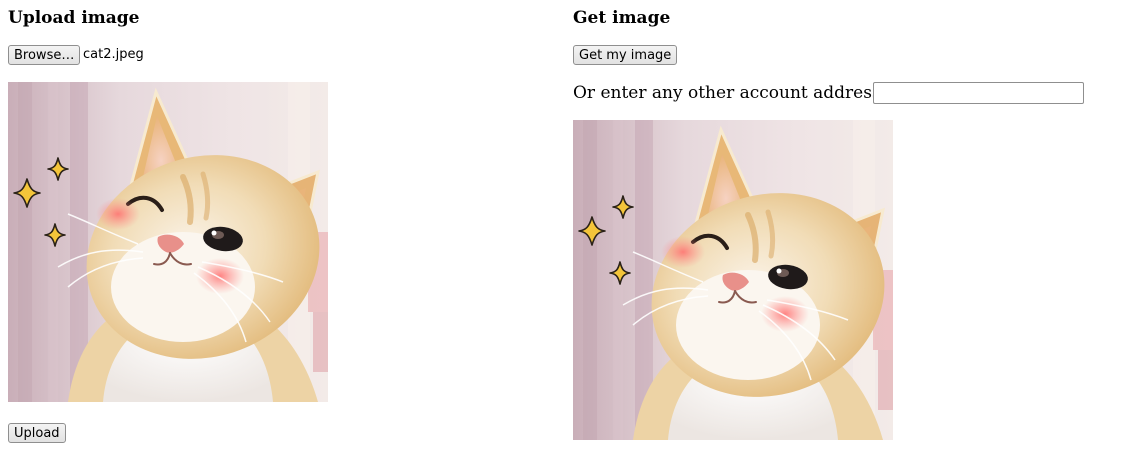 Image resolution: width=1146 pixels, height=452 pixels. Describe the element at coordinates (74, 18) in the screenshot. I see `upload-heading: Upload image` at that location.